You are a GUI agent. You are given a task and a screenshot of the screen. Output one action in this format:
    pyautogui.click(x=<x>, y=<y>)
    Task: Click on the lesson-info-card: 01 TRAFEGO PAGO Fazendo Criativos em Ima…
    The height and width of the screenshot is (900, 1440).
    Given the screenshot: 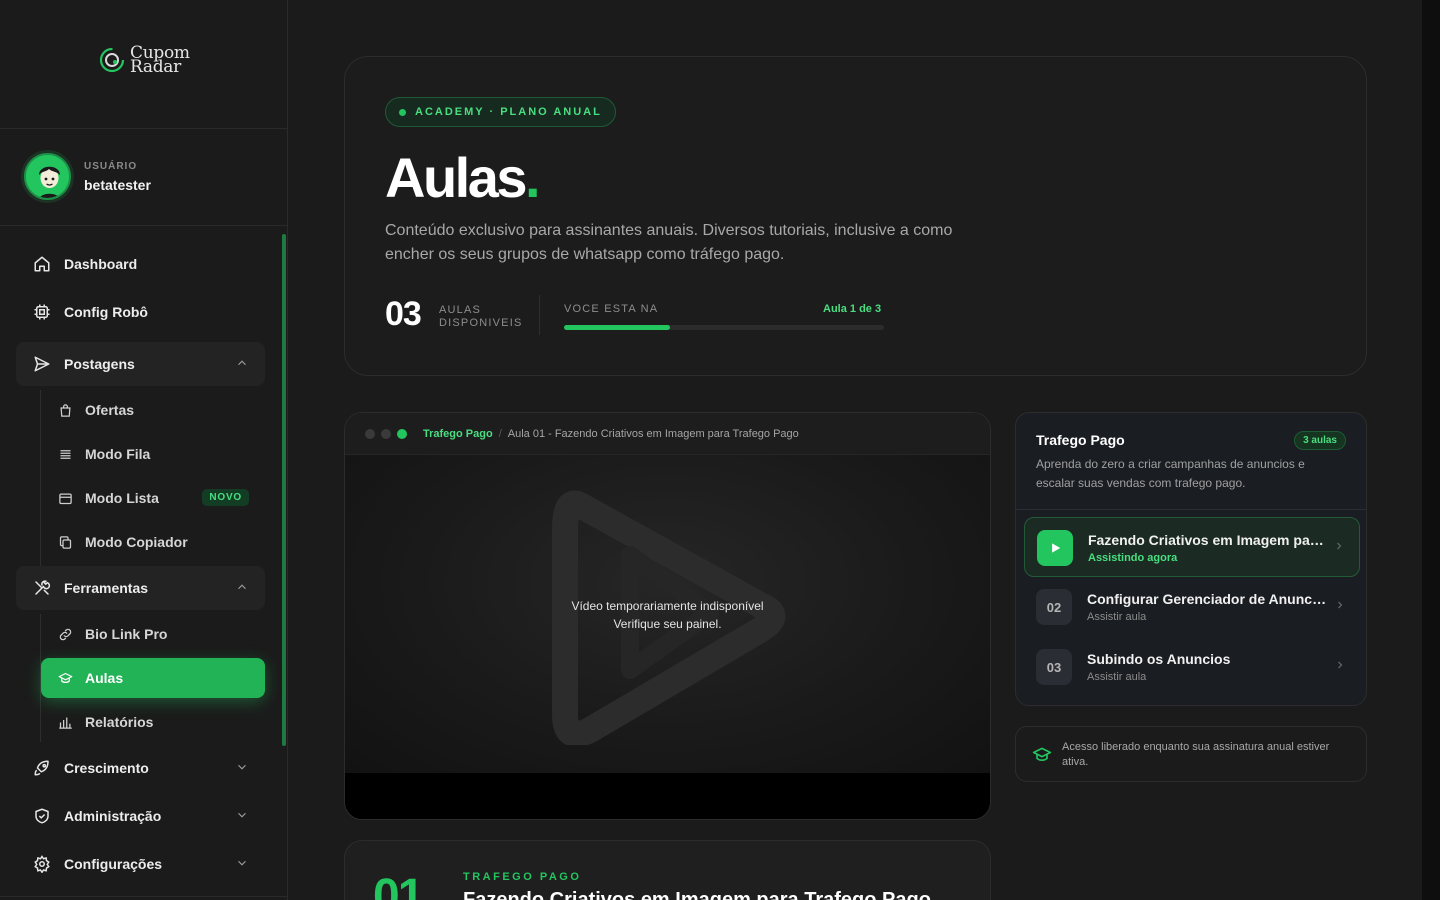 What is the action you would take?
    pyautogui.click(x=667, y=870)
    